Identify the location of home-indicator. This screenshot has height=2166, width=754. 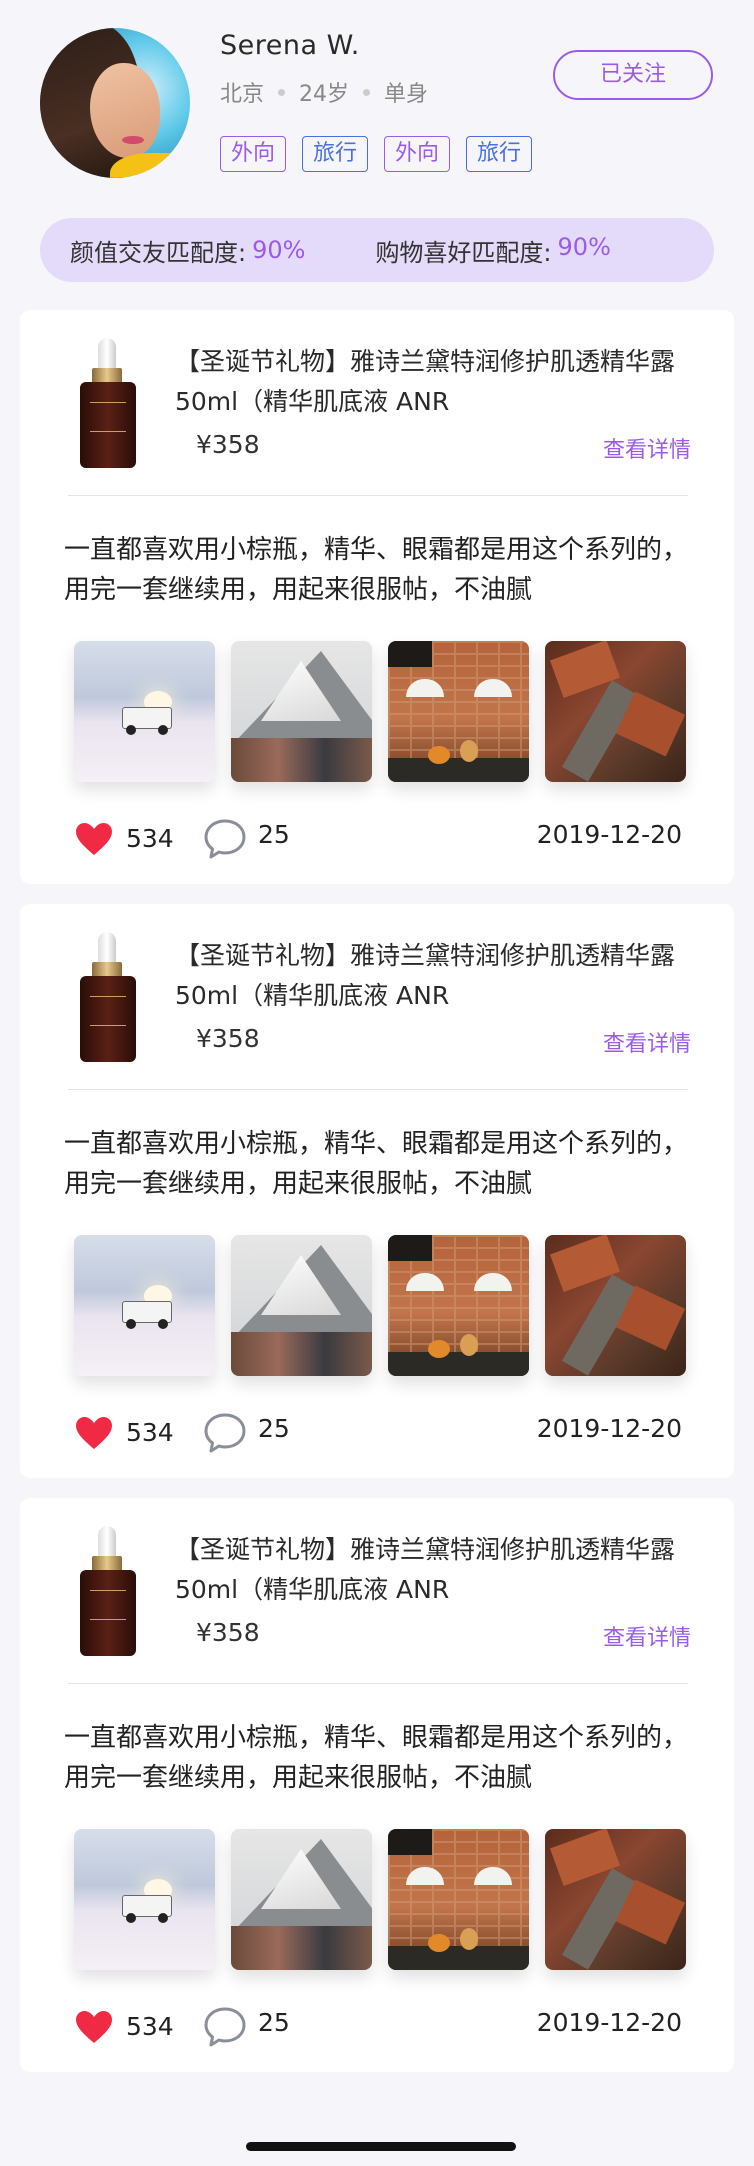
(381, 2146).